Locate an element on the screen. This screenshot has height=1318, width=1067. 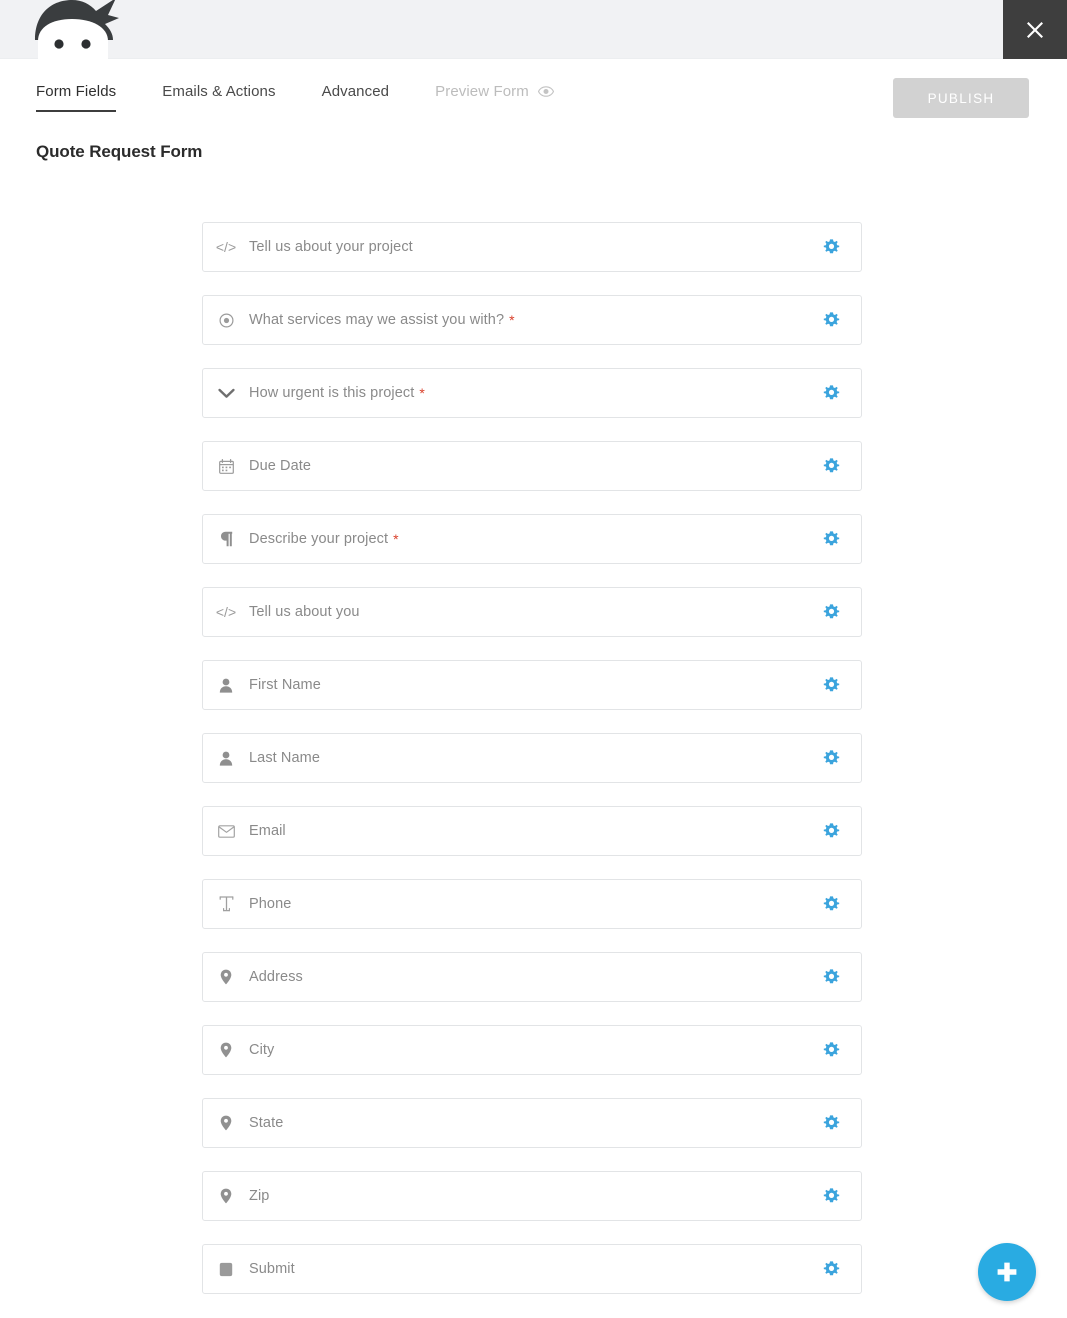
paragraph-icon is located at coordinates (226, 539).